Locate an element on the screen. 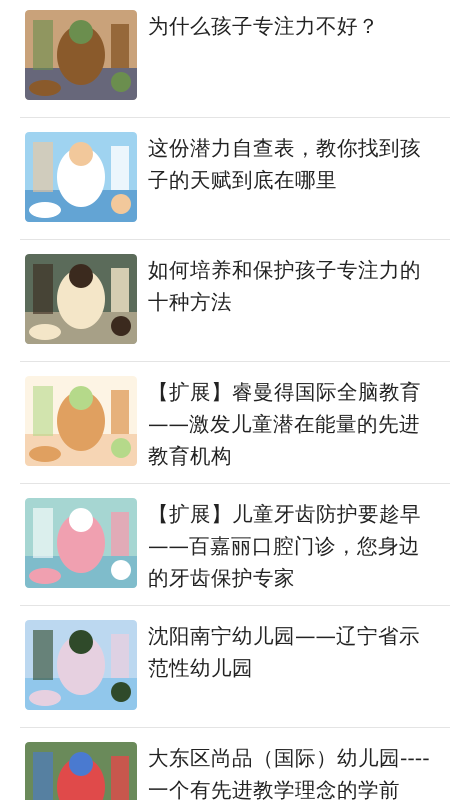 The image size is (450, 800). article-title: 【扩展】儿童牙齿防护要趁早——百嘉丽口腔门诊，您身边的牙齿保护专家 is located at coordinates (293, 546).